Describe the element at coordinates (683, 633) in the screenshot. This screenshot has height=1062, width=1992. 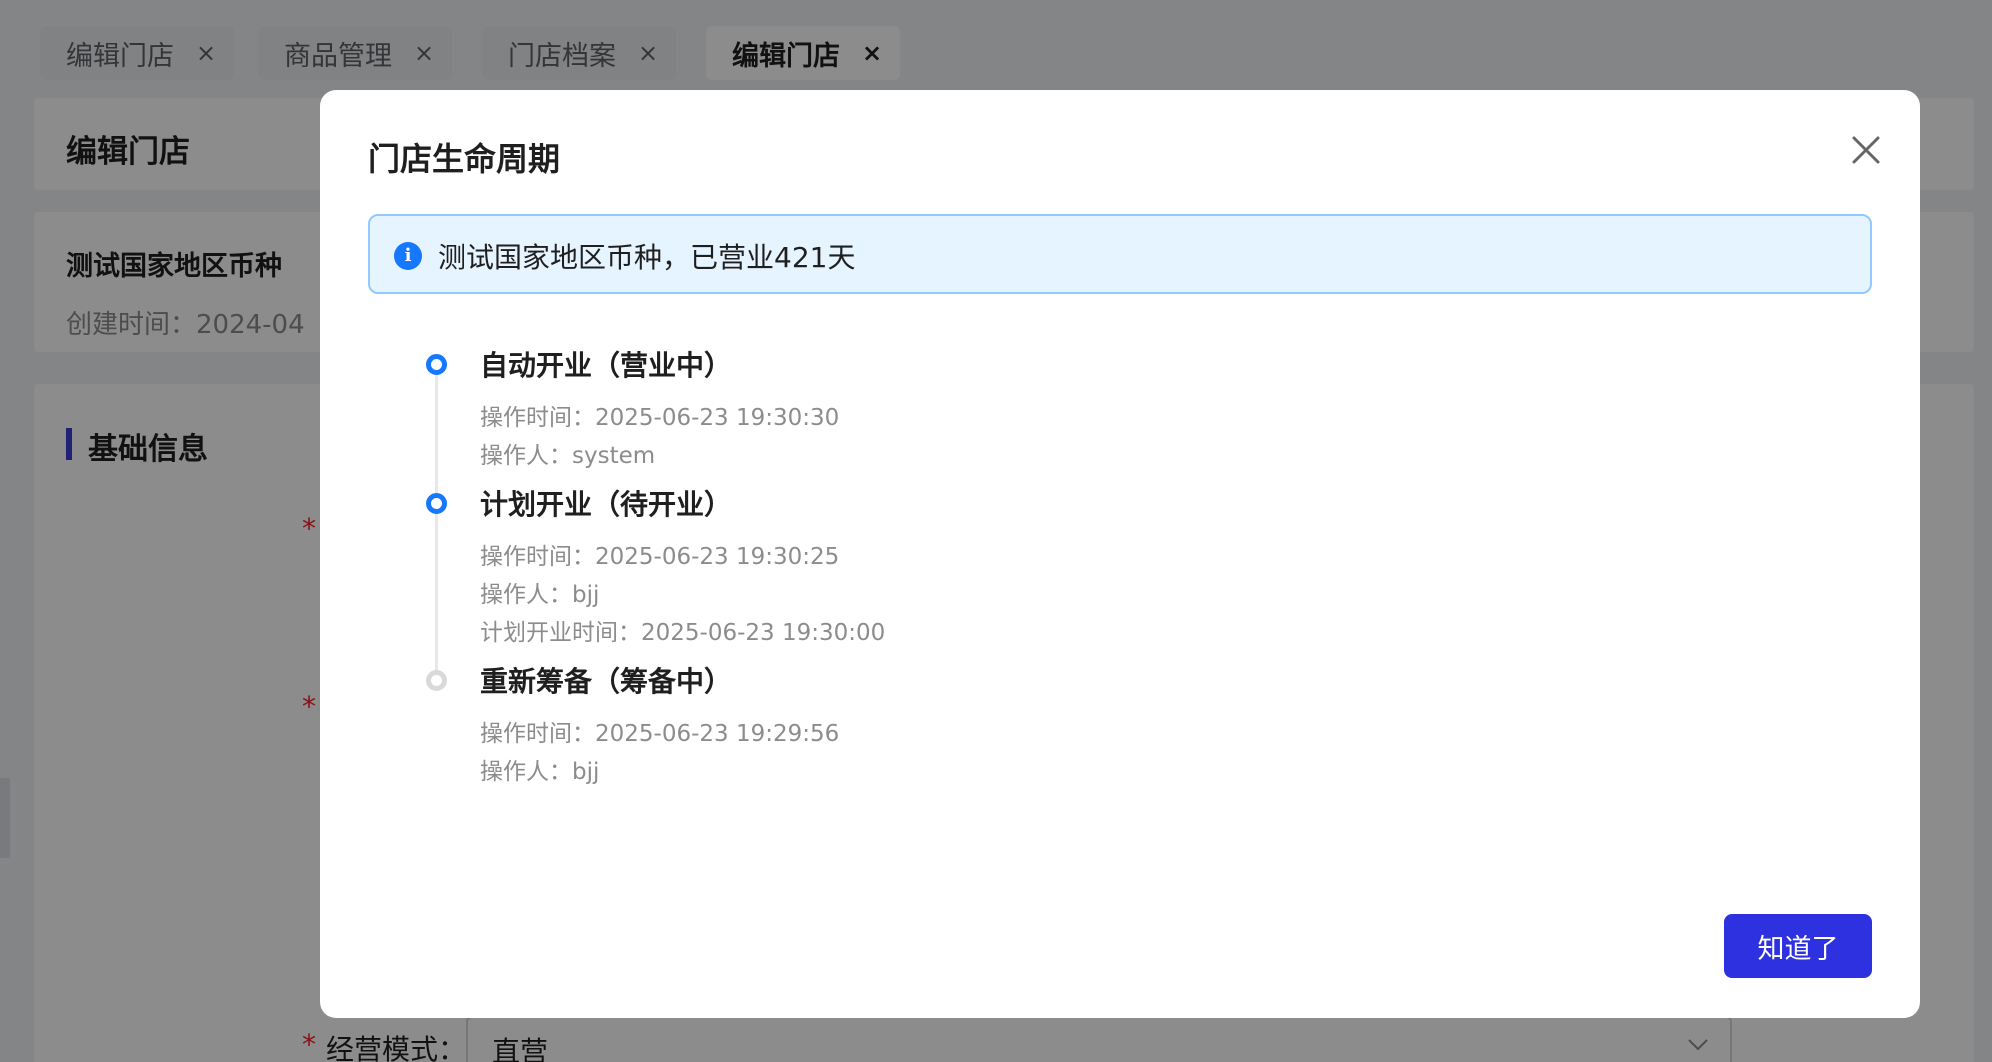
I see `timeline-detail: 计划开业时间：2025-06-23 19:30:00` at that location.